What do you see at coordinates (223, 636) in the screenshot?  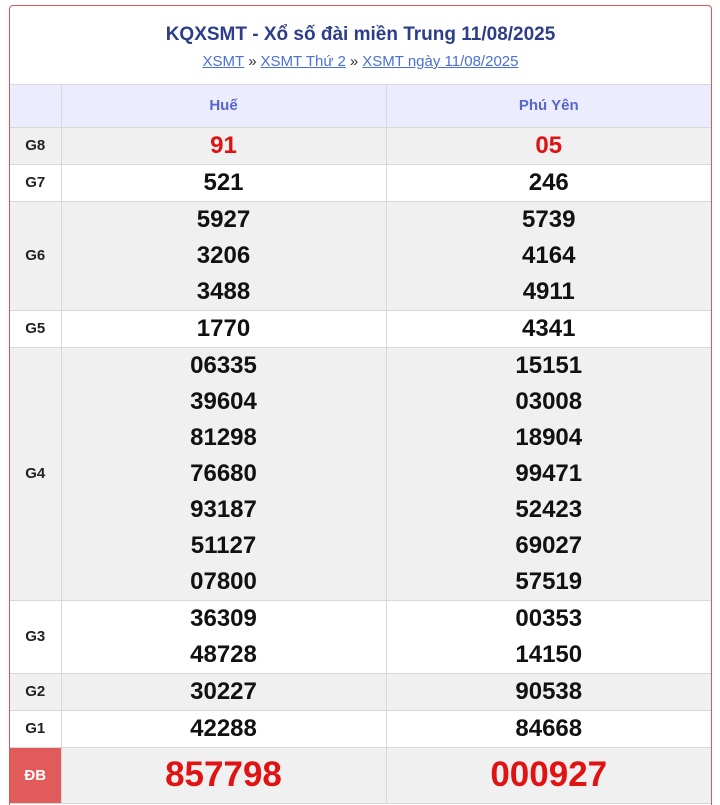 I see `cell-hue: 36309 48728` at bounding box center [223, 636].